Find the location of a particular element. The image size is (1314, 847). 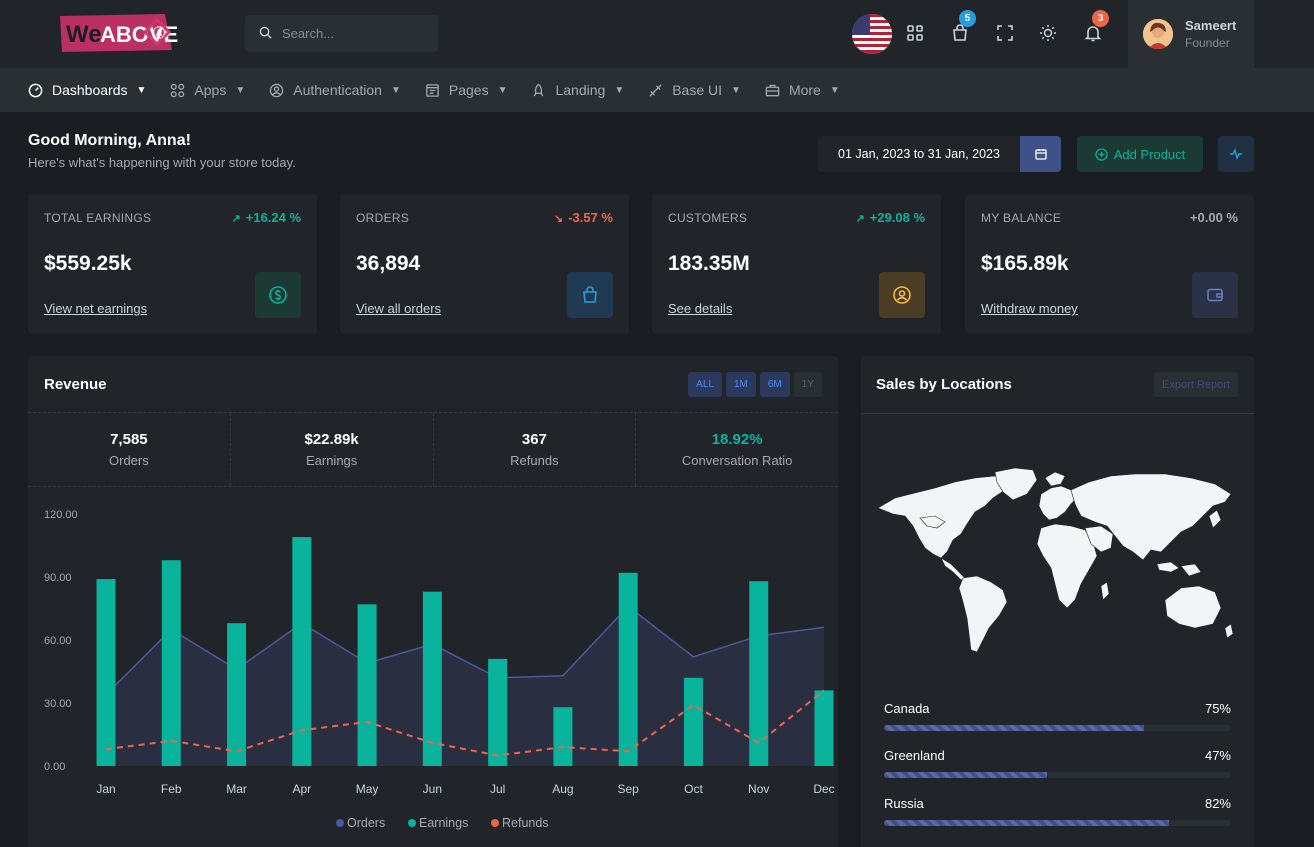

wallet-icon is located at coordinates (1215, 295).